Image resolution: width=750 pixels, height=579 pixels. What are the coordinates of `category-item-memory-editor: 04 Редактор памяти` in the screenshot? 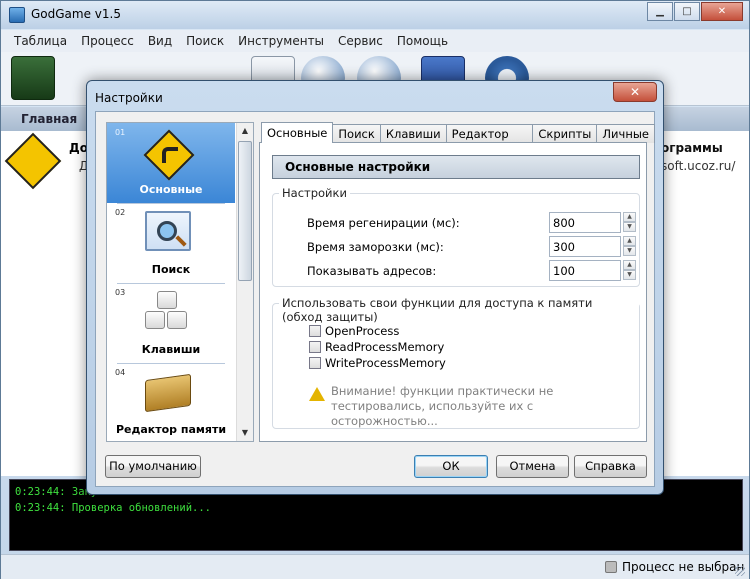 It's located at (171, 402).